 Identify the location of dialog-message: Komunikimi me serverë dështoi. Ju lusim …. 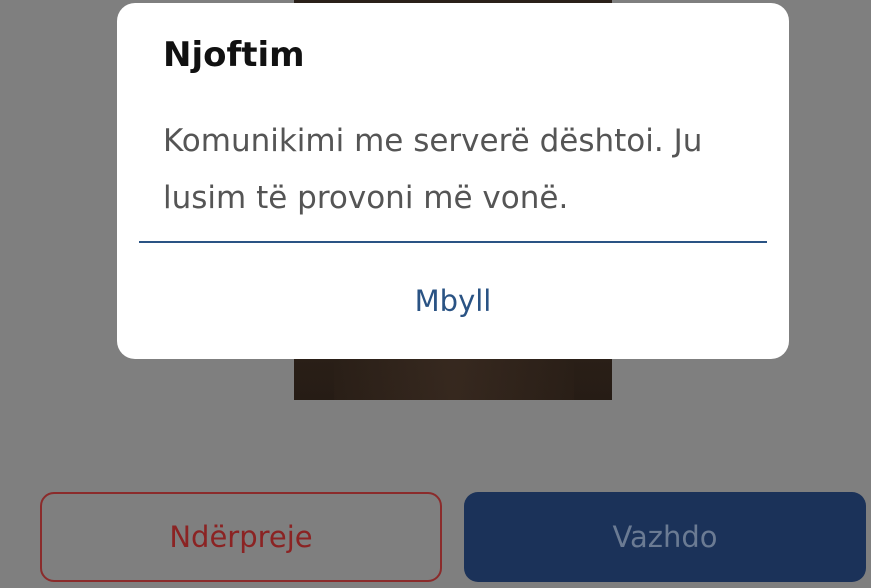
(433, 169).